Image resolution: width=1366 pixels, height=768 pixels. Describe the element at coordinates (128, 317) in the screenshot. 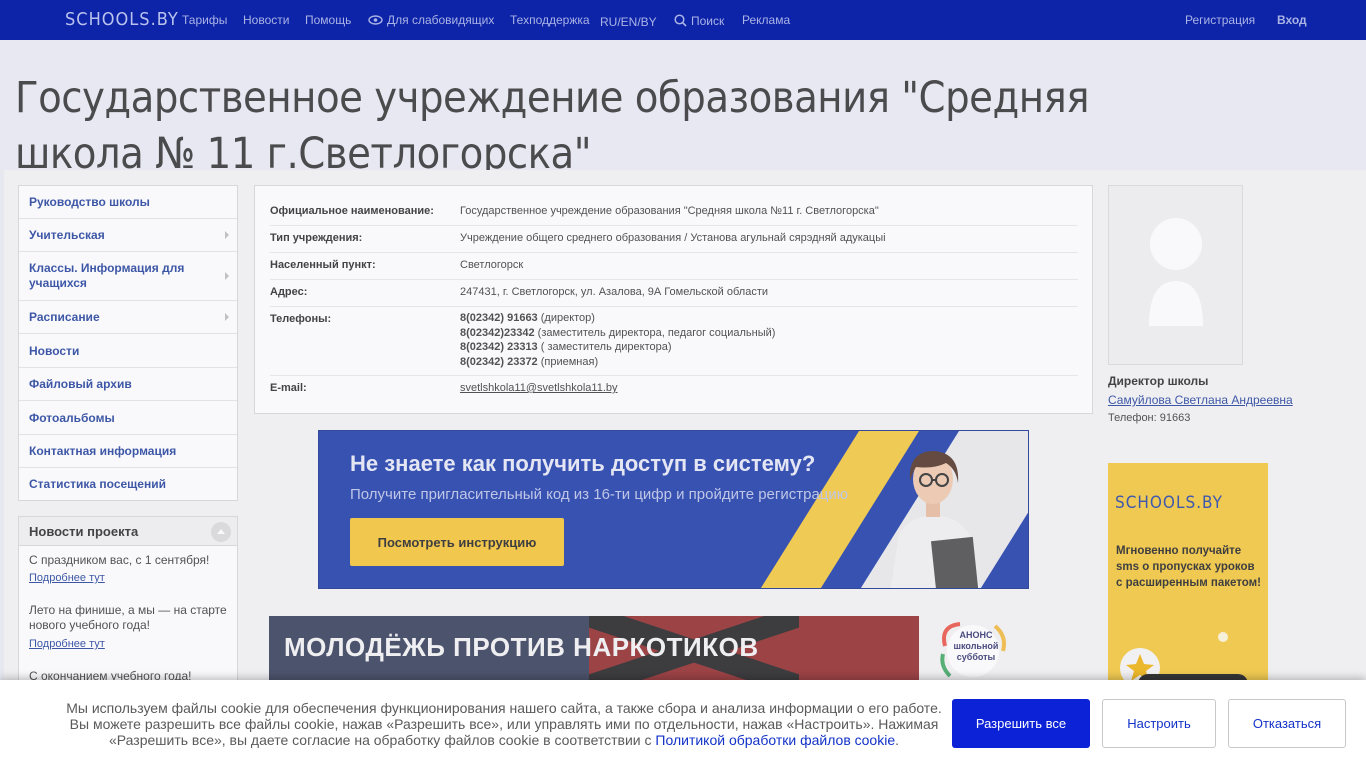

I see `sidebar-item-schedule: Расписание` at that location.